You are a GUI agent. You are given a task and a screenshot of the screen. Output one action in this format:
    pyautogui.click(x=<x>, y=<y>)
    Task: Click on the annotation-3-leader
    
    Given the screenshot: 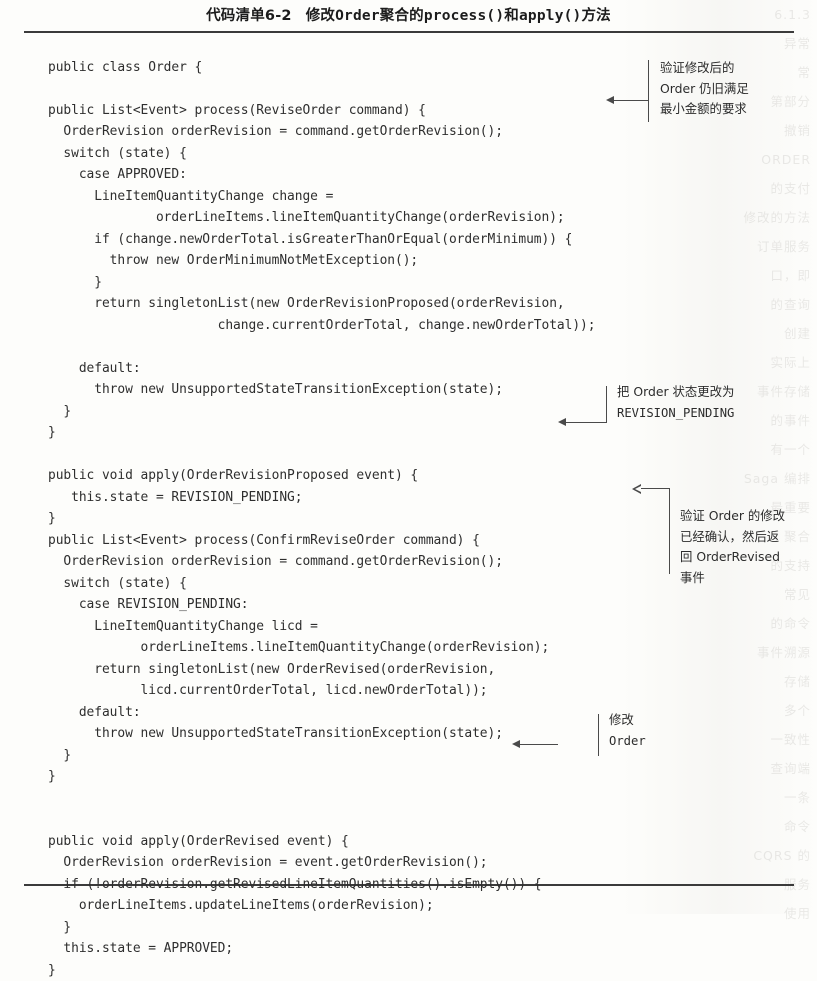 What is the action you would take?
    pyautogui.click(x=655, y=488)
    